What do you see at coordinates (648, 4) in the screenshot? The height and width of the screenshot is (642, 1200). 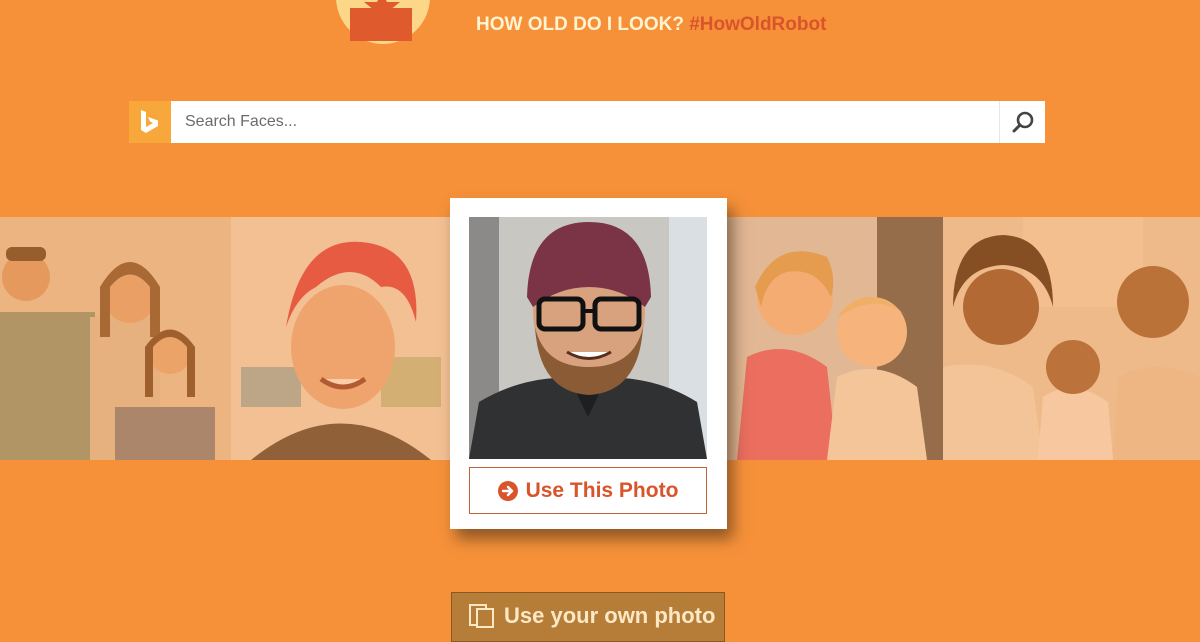 I see `app-title: How-Old.net` at bounding box center [648, 4].